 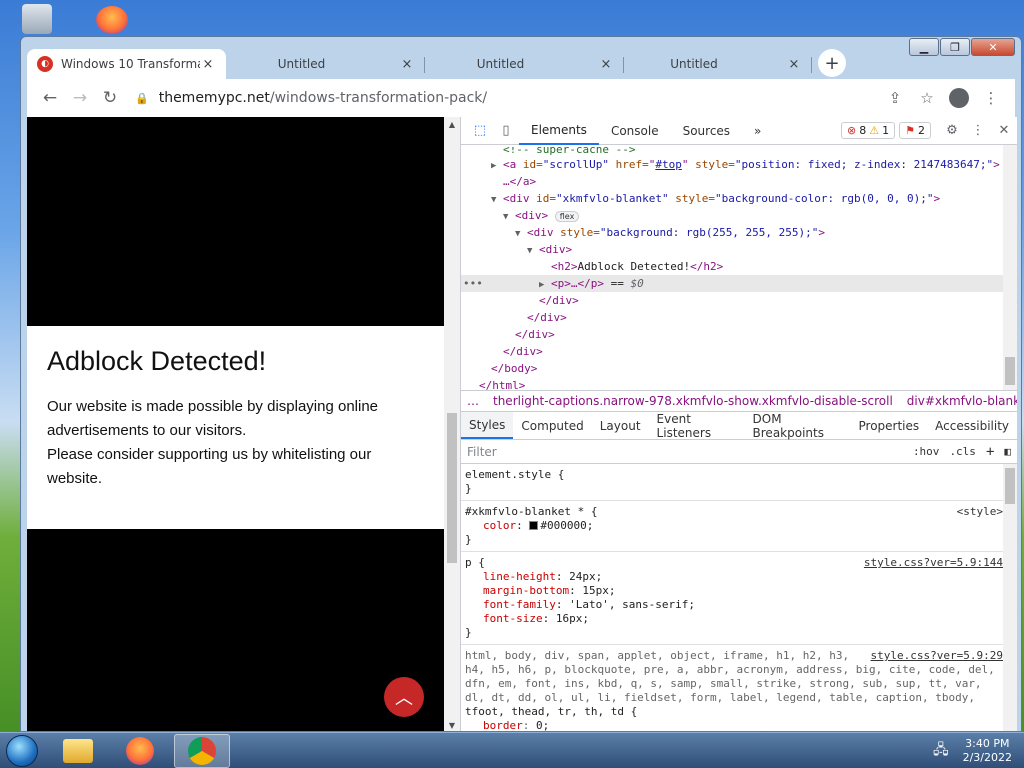 What do you see at coordinates (50, 98) in the screenshot?
I see `back-button: ←` at bounding box center [50, 98].